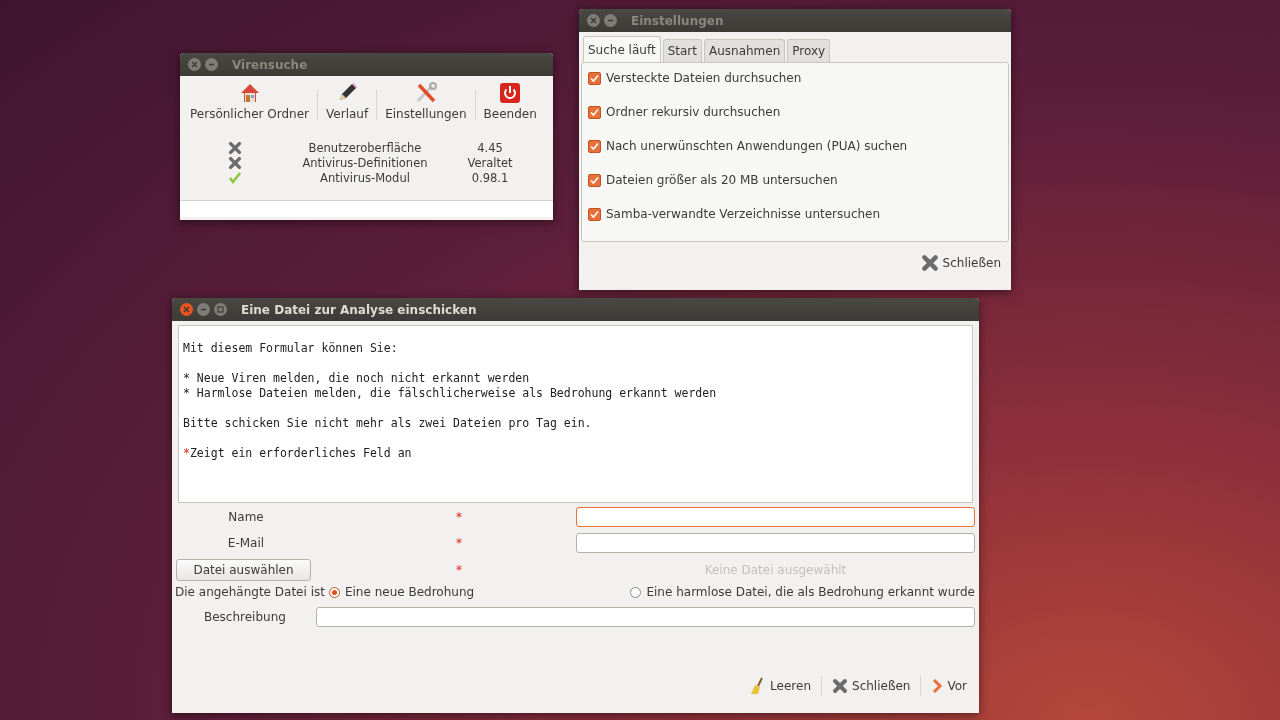 Image resolution: width=1280 pixels, height=720 pixels. Describe the element at coordinates (490, 178) in the screenshot. I see `component-version: 0.98.1` at that location.